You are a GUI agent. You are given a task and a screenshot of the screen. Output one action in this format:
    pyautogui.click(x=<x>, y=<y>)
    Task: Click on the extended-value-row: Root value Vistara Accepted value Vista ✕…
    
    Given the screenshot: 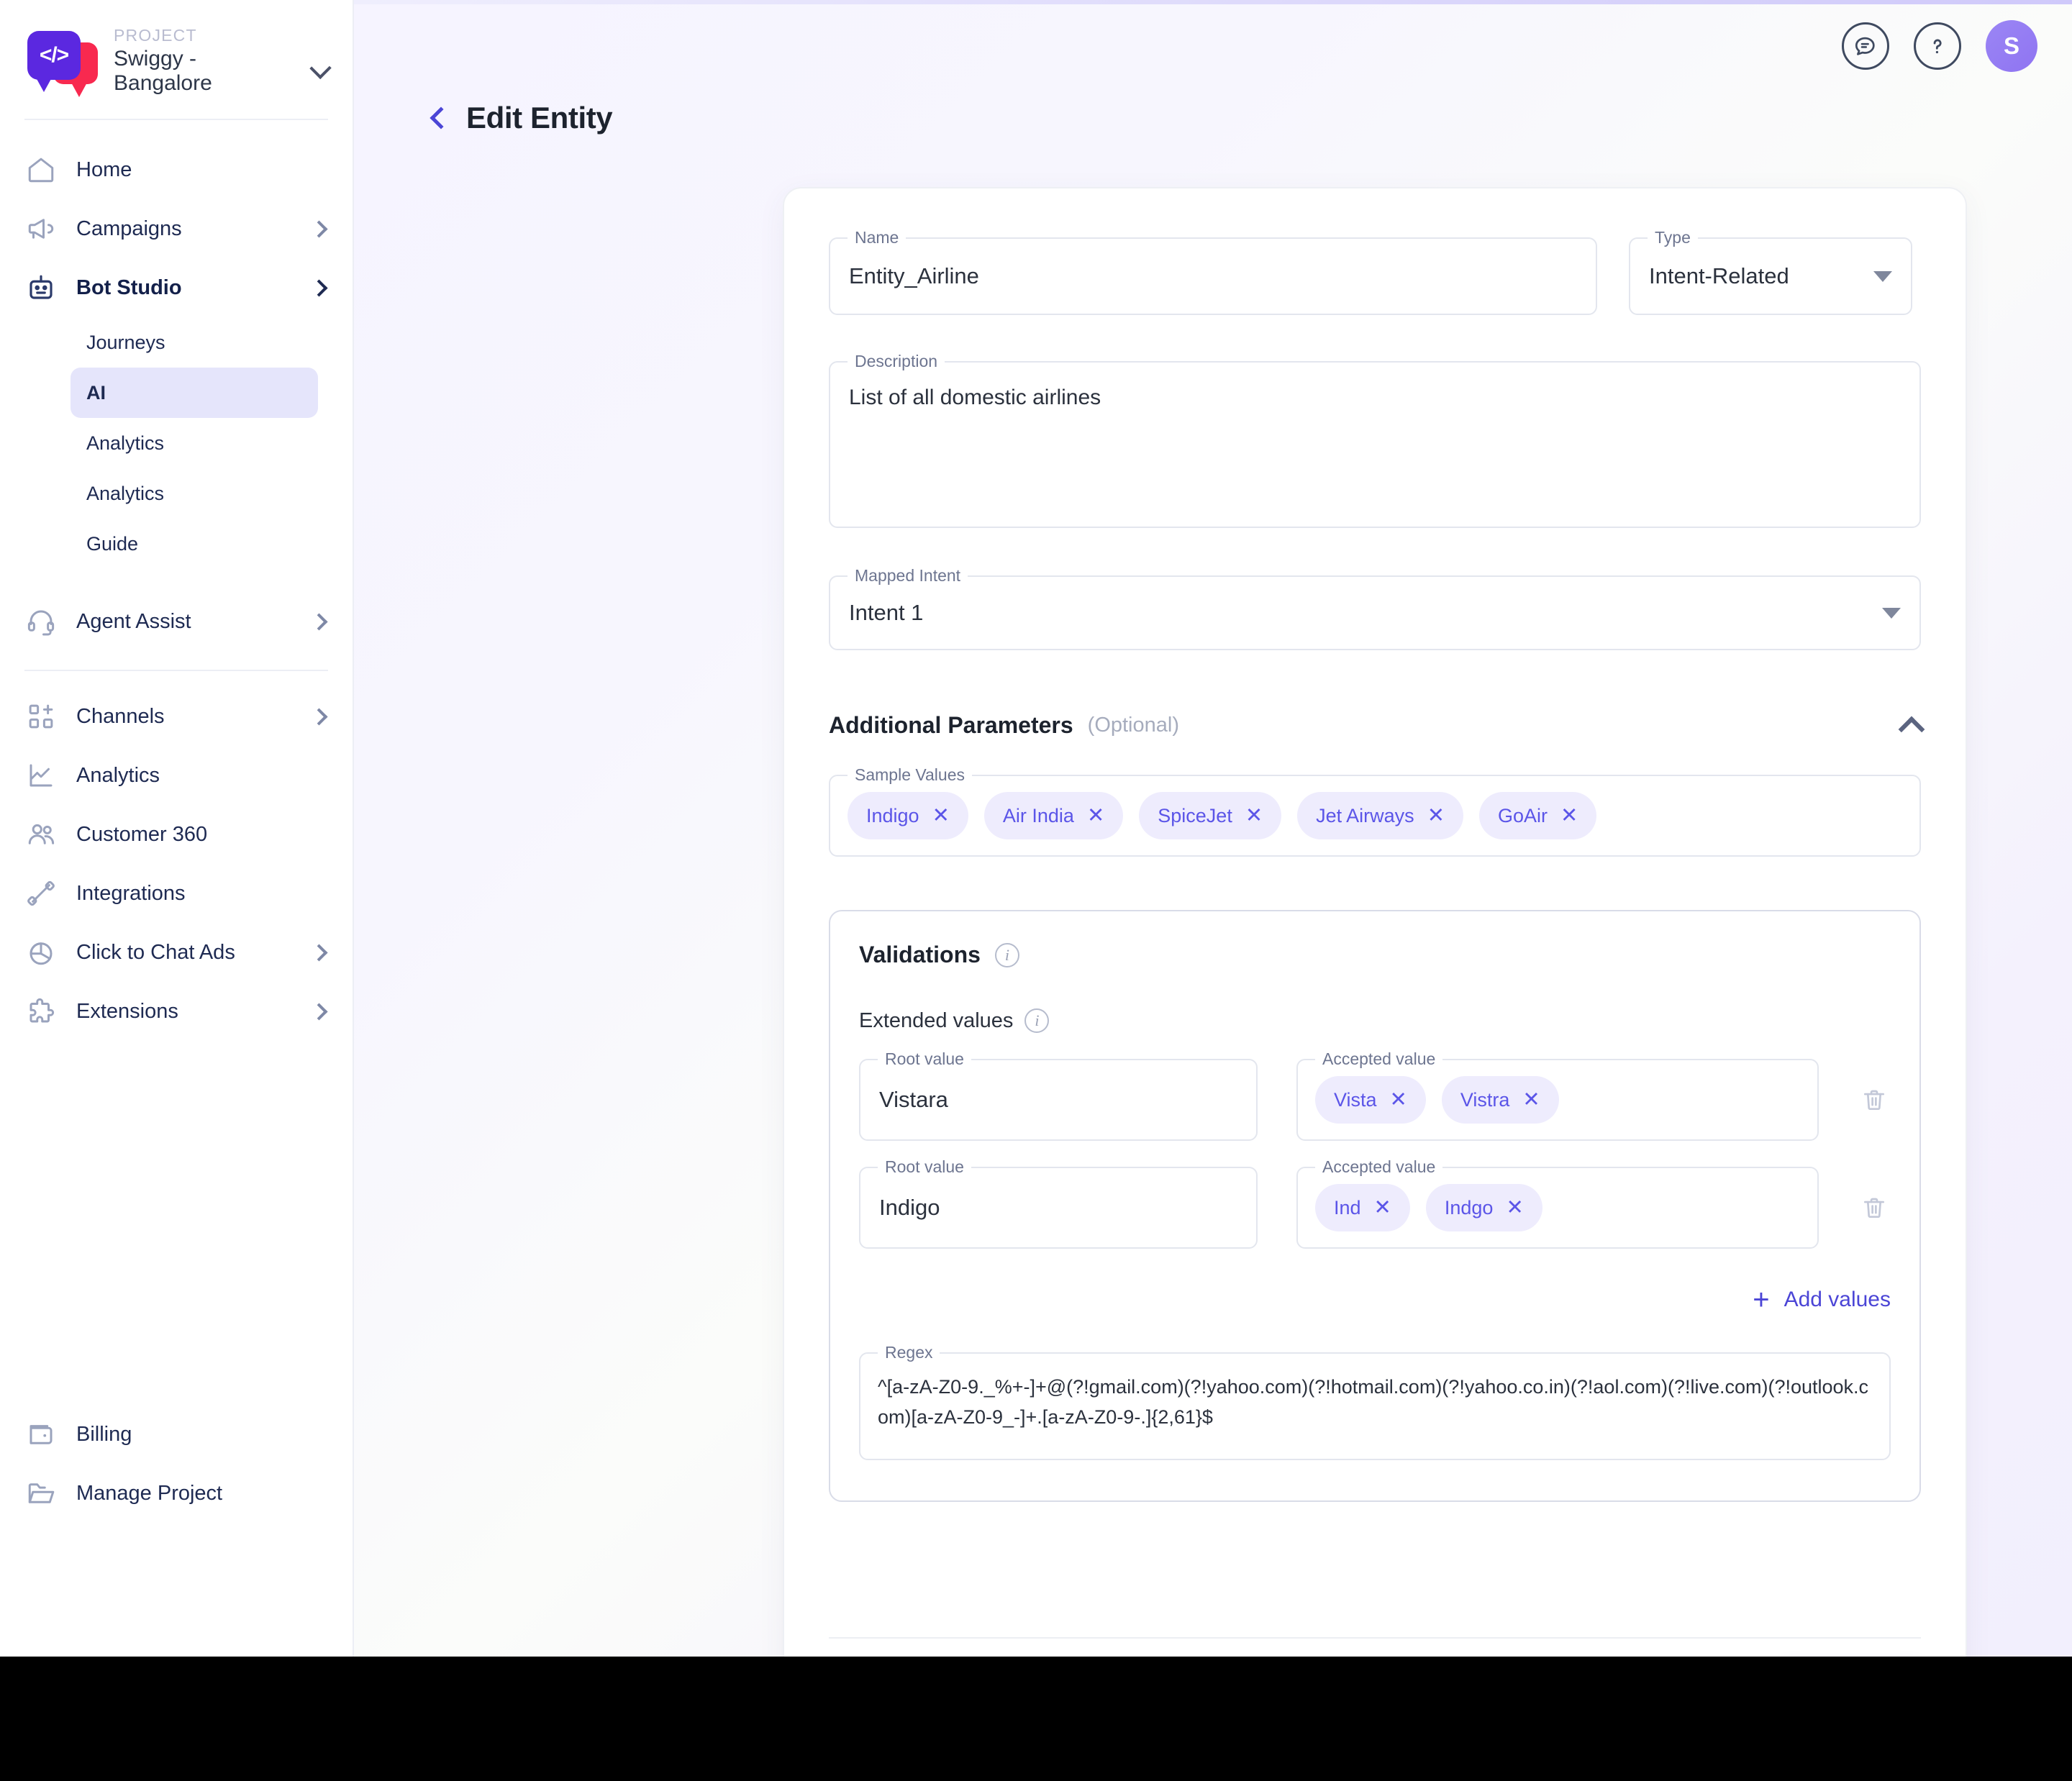 What is the action you would take?
    pyautogui.click(x=1375, y=1095)
    